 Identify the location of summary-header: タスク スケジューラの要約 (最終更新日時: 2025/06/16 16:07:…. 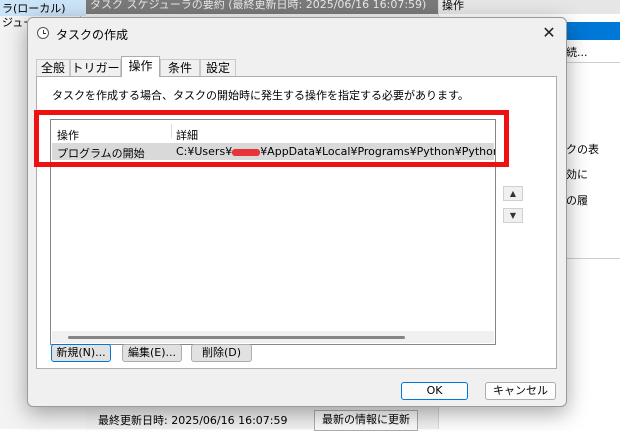
(262, 7).